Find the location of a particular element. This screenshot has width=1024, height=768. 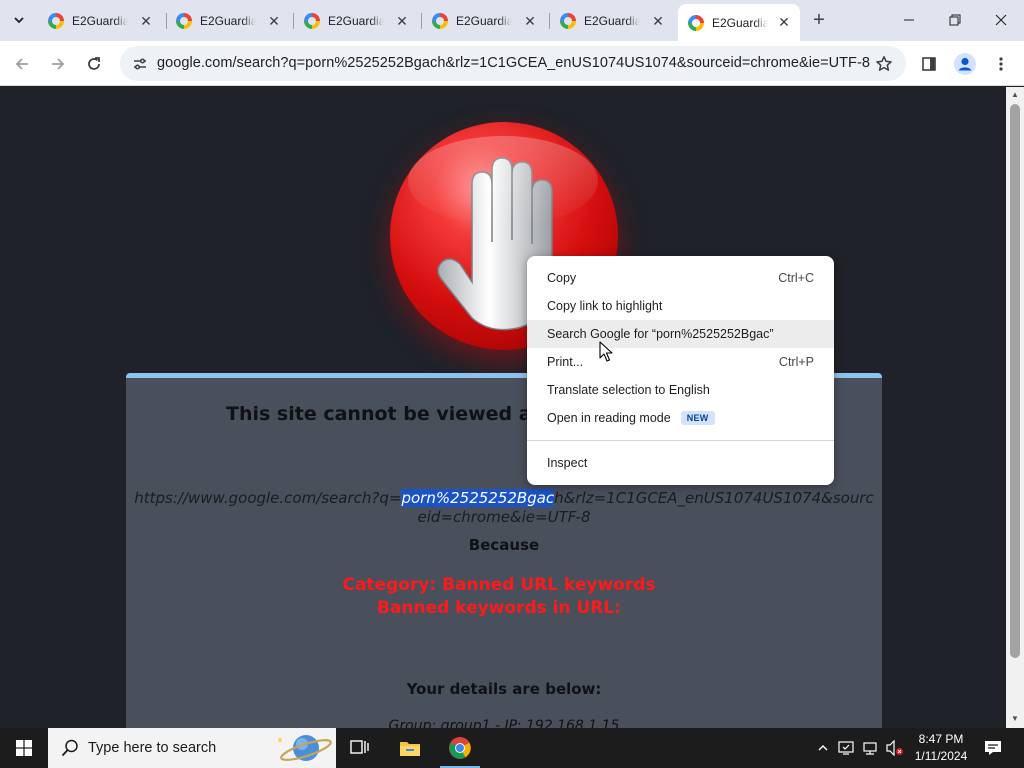

menu-item-search-google: Search Google for “porn%2525252Bgac” is located at coordinates (680, 334).